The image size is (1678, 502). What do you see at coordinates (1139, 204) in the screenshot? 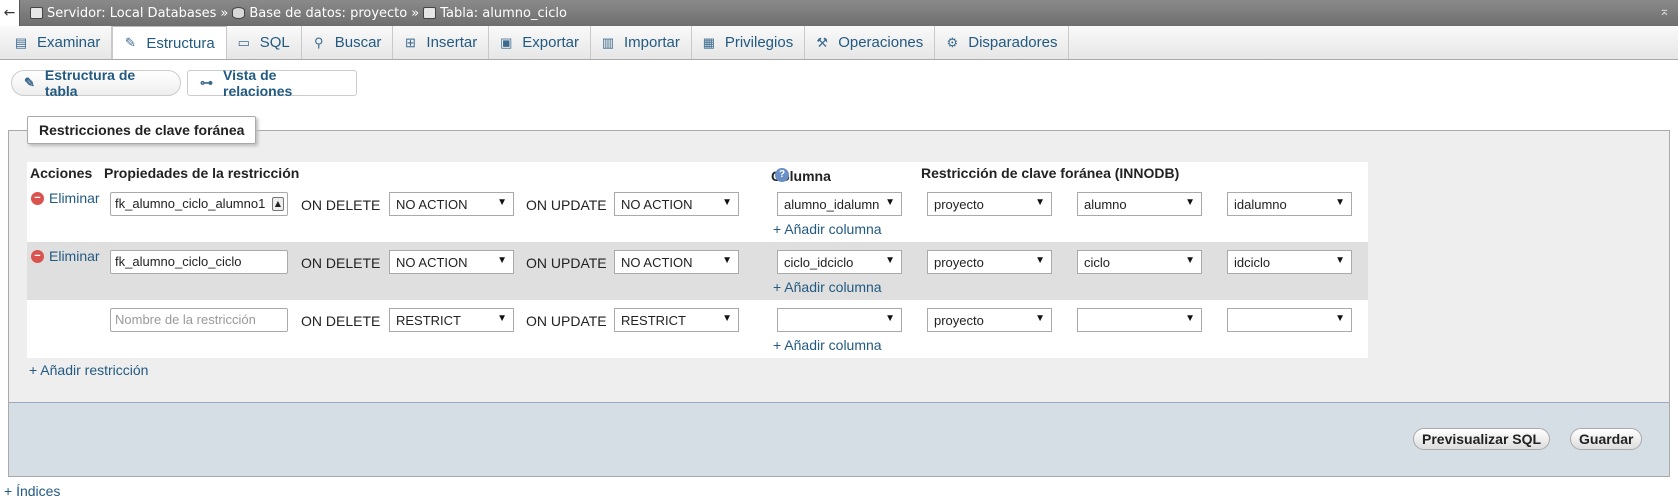
I see `ref-table-select: alumno ▼` at bounding box center [1139, 204].